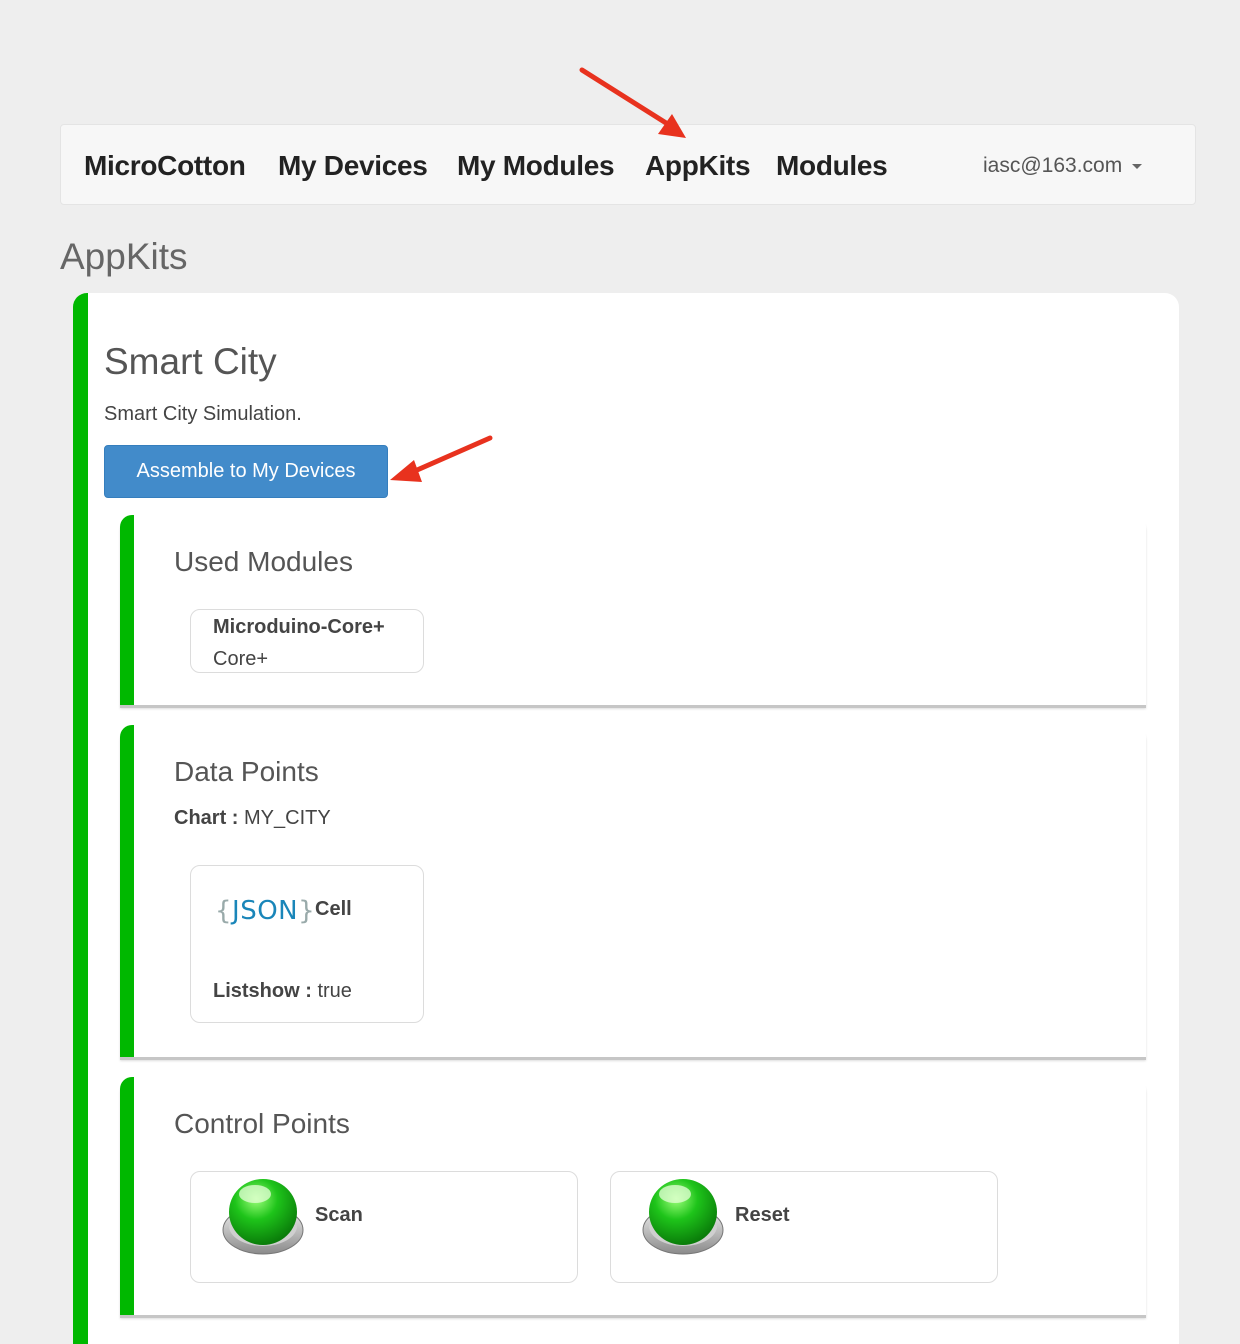 The height and width of the screenshot is (1344, 1240). Describe the element at coordinates (124, 256) in the screenshot. I see `page-title: AppKits` at that location.